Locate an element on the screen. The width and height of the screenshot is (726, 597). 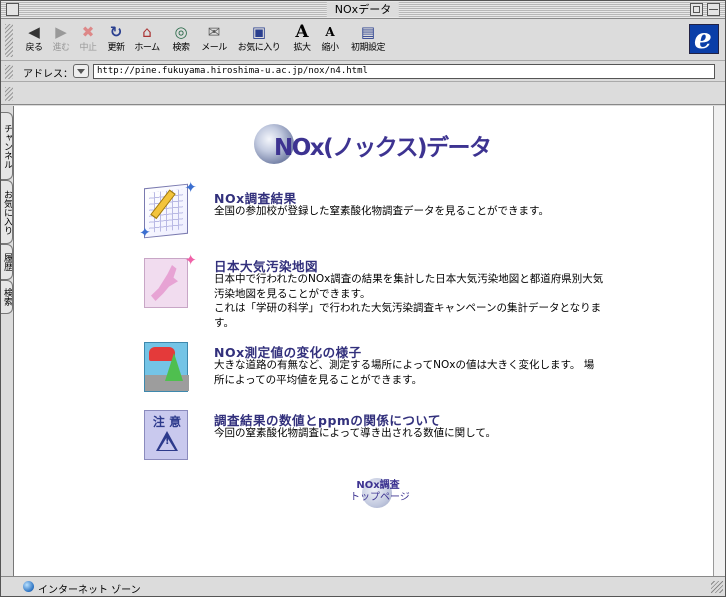
top-page-link: NOx調査 トップページ is located at coordinates (380, 494).